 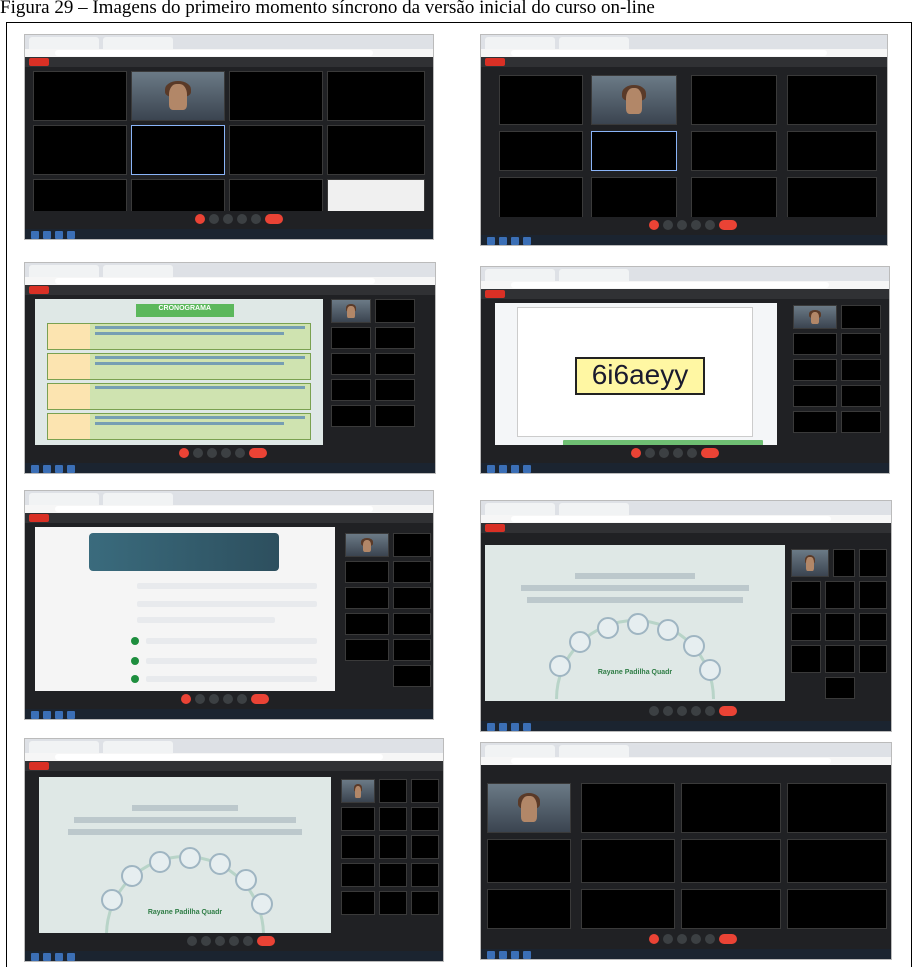 What do you see at coordinates (636, 378) in the screenshot?
I see `shared-screen: 6i6aeyy` at bounding box center [636, 378].